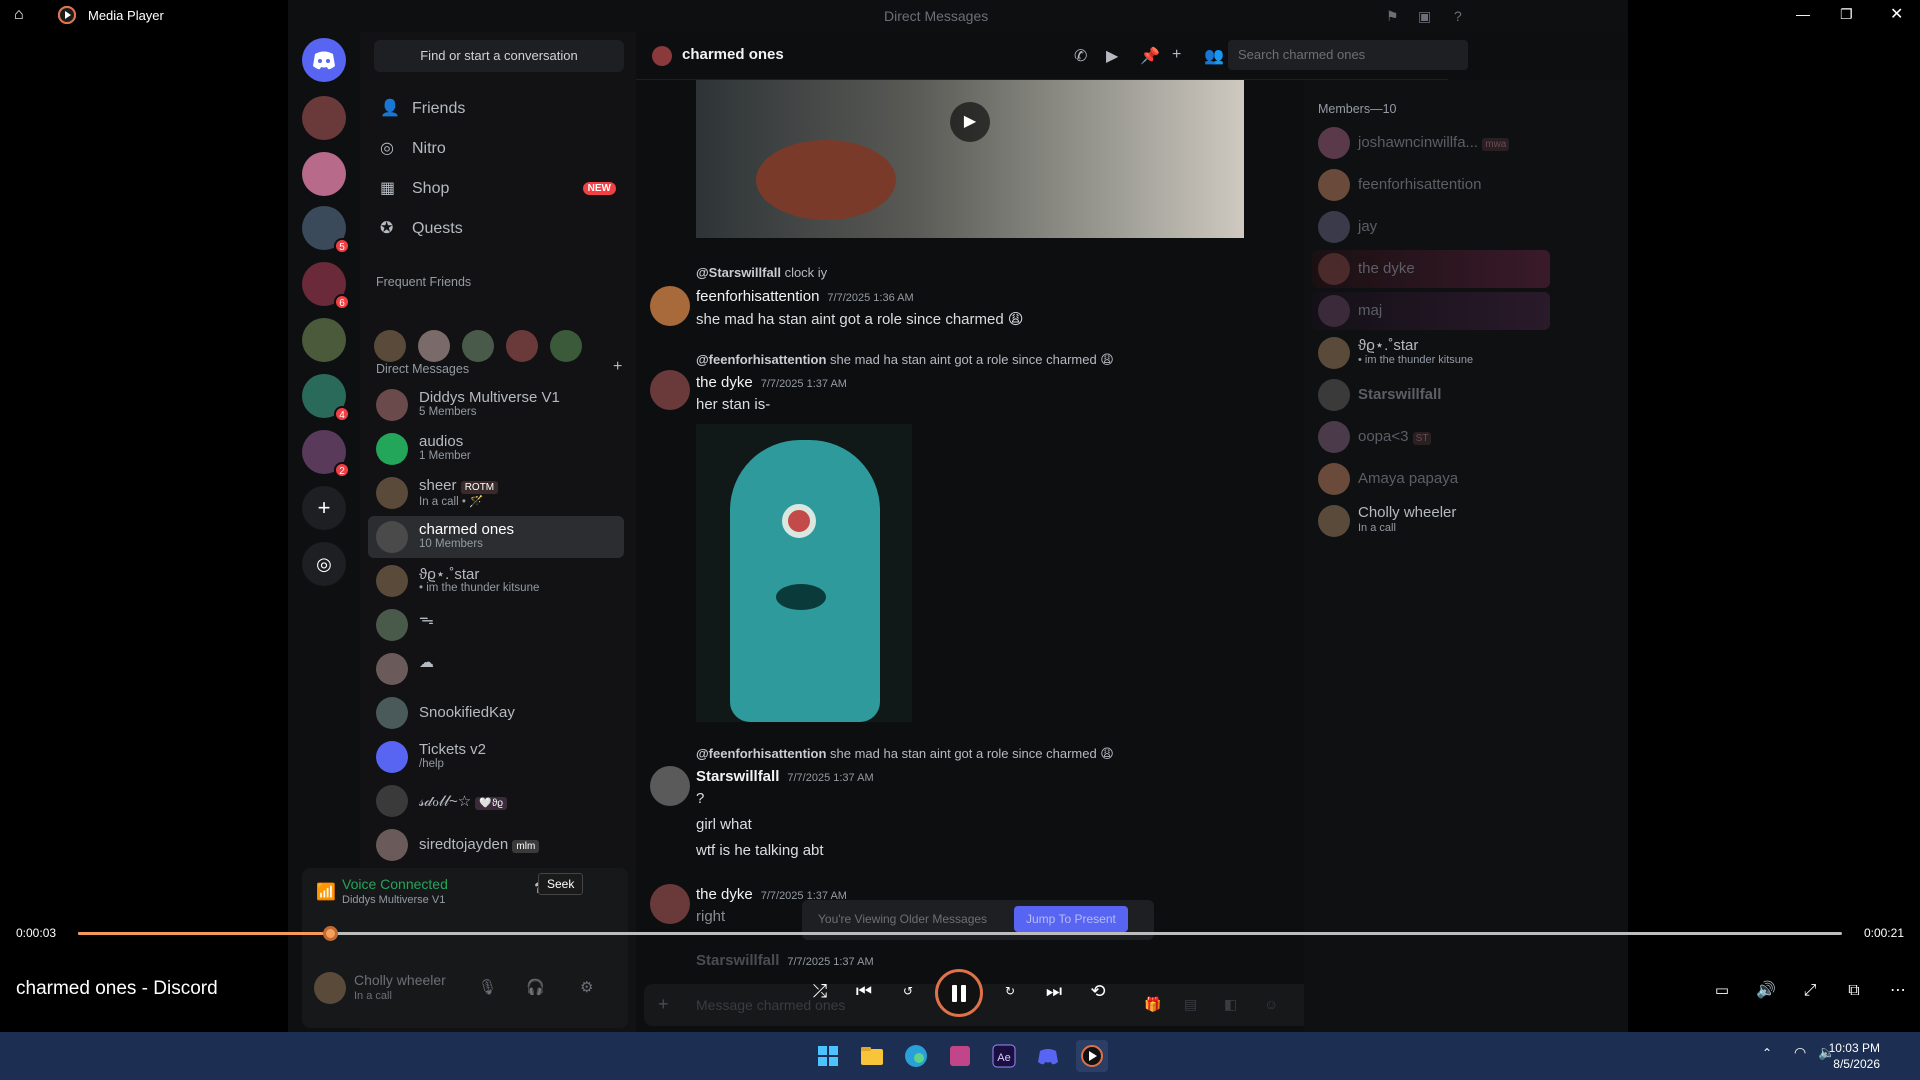 This screenshot has width=1920, height=1080. I want to click on clock-date: 8/5/2026, so click(1856, 1064).